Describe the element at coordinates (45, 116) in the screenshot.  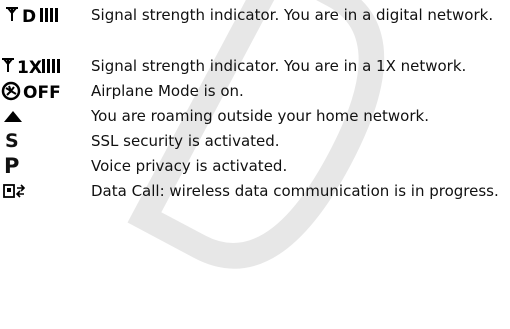
I see `roaming-triangle-icon` at that location.